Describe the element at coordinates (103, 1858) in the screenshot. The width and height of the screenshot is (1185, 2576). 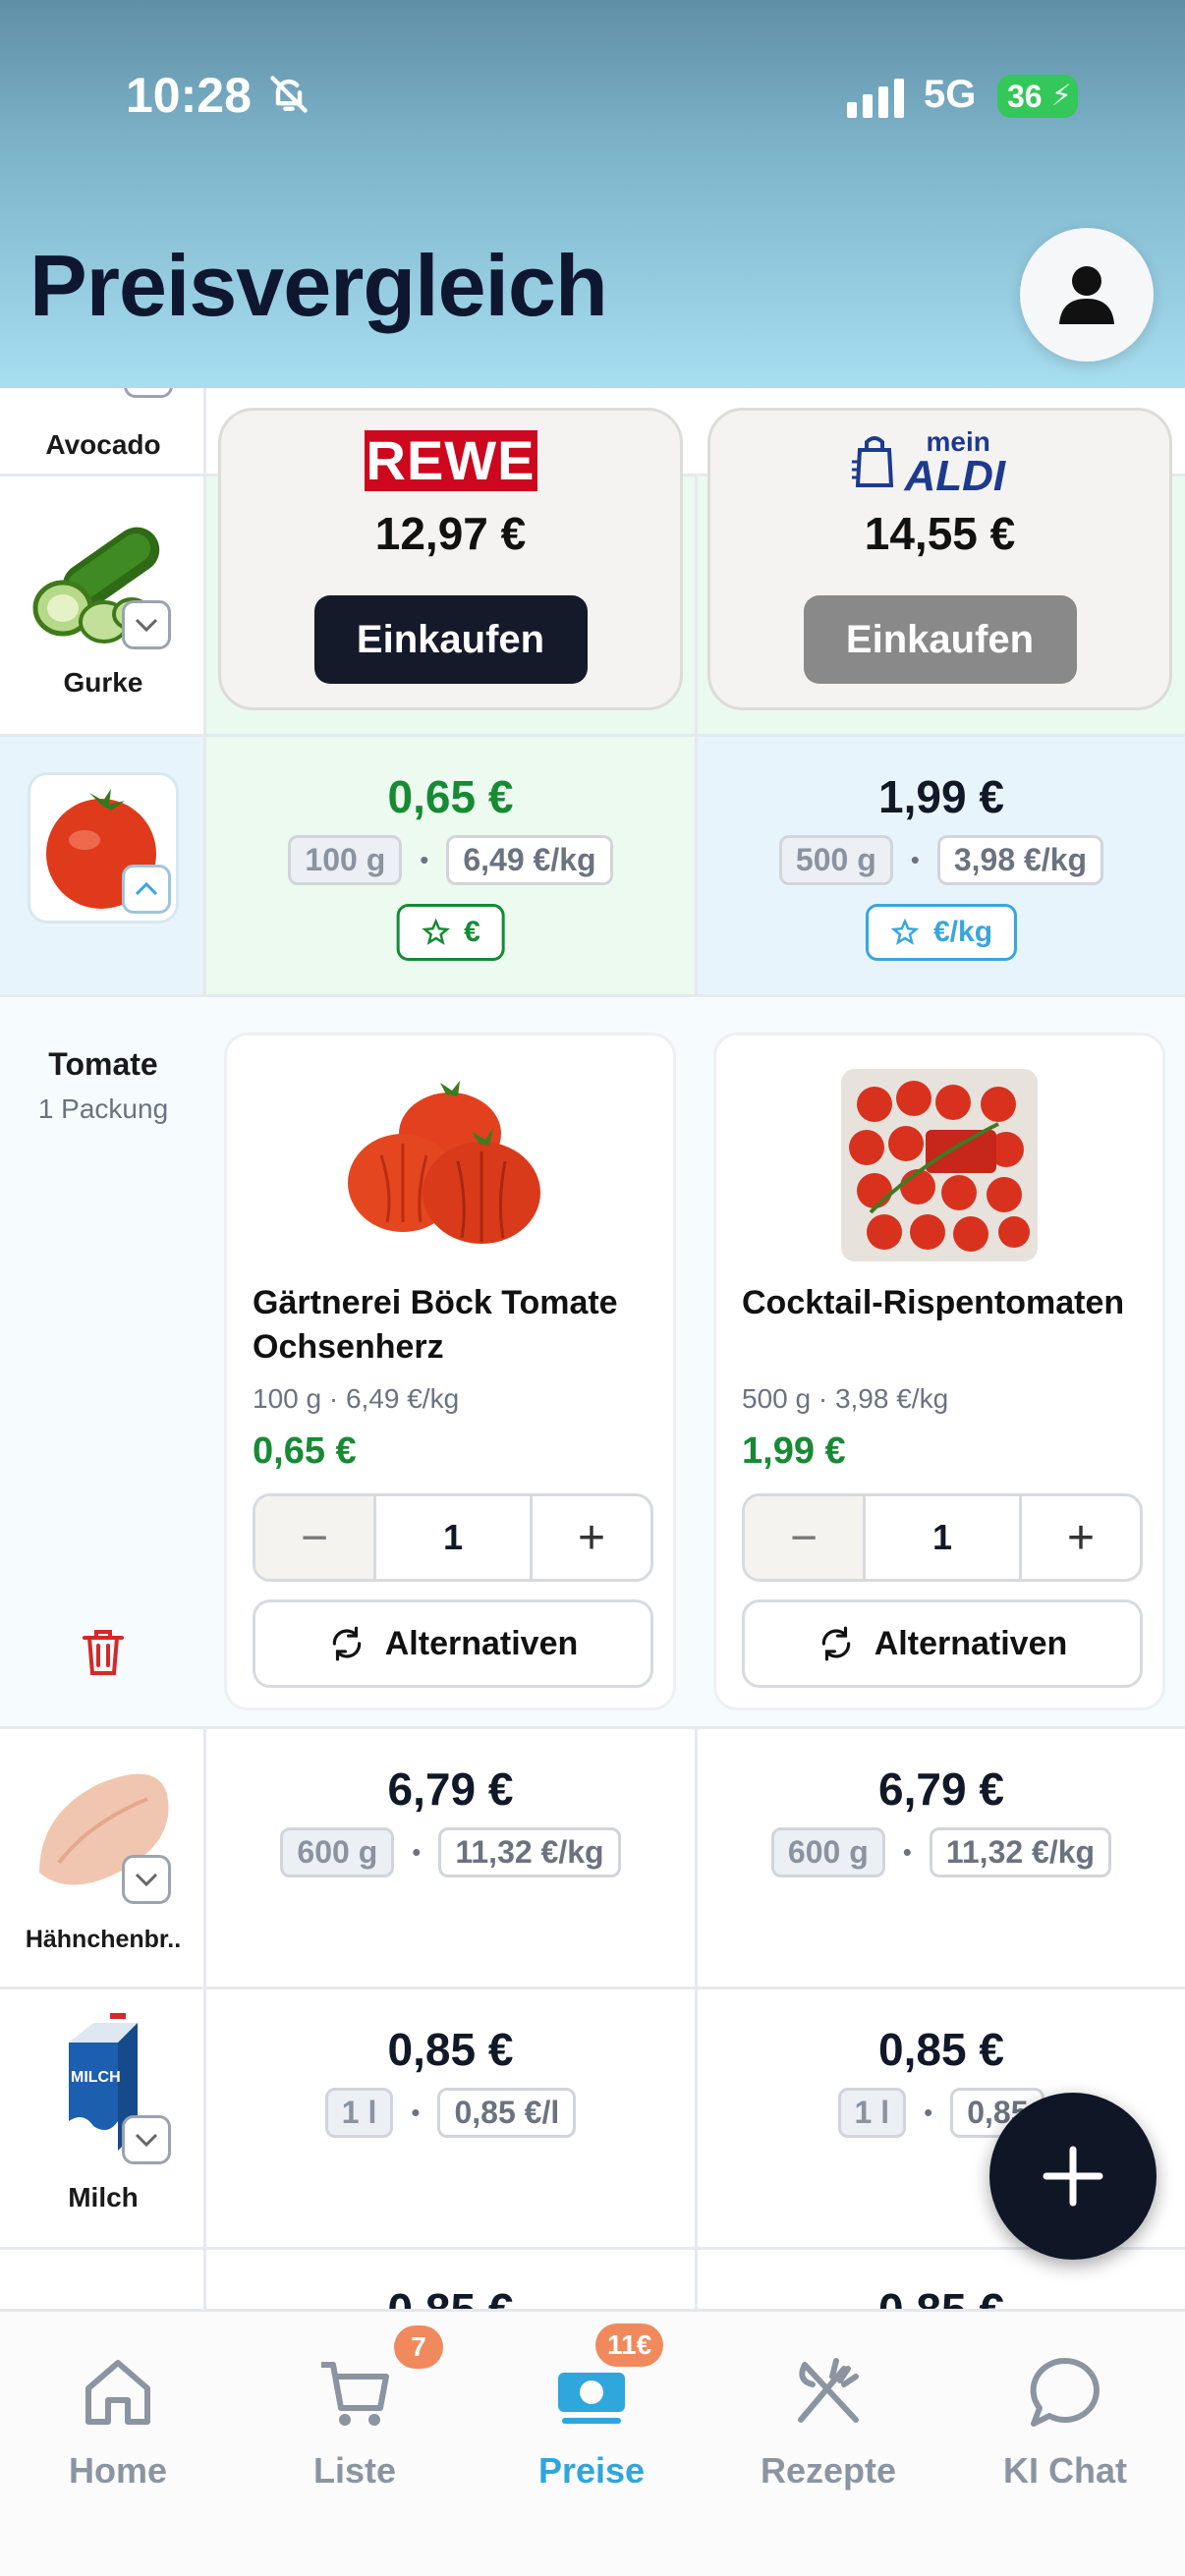
I see `item-cell: Hähnchenbr..` at that location.